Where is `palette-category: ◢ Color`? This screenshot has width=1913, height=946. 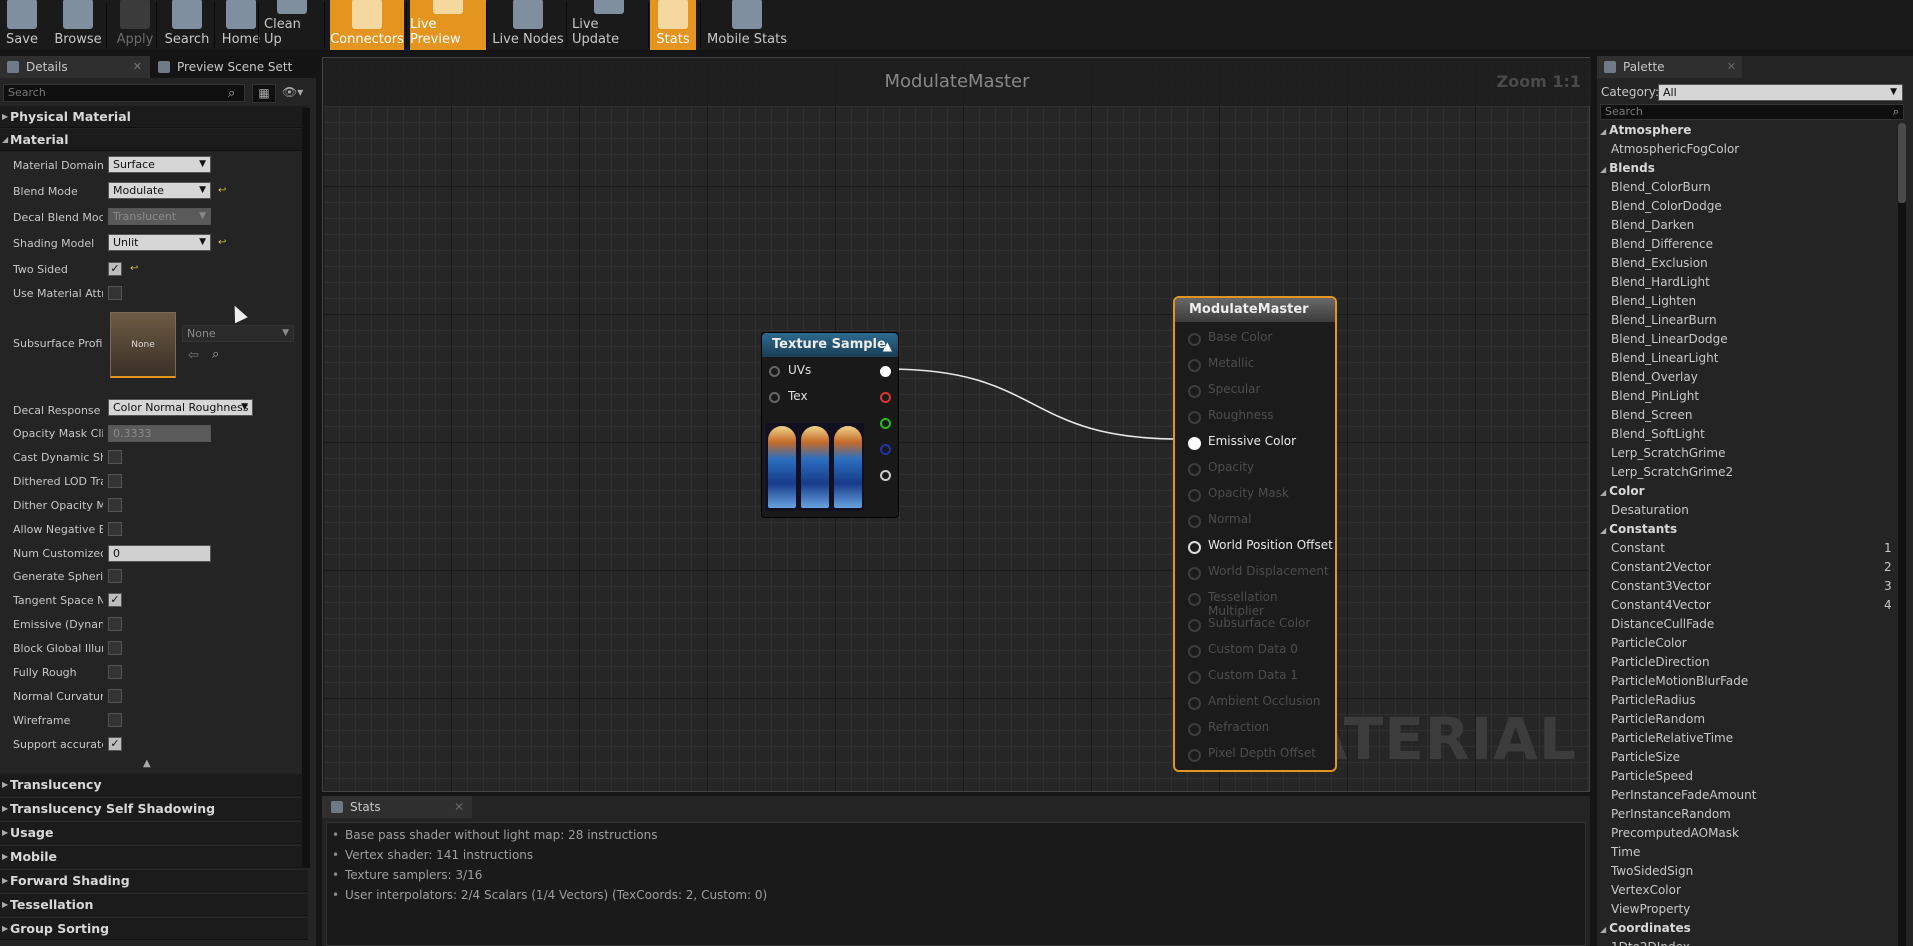
palette-category: ◢ Color is located at coordinates (1622, 491).